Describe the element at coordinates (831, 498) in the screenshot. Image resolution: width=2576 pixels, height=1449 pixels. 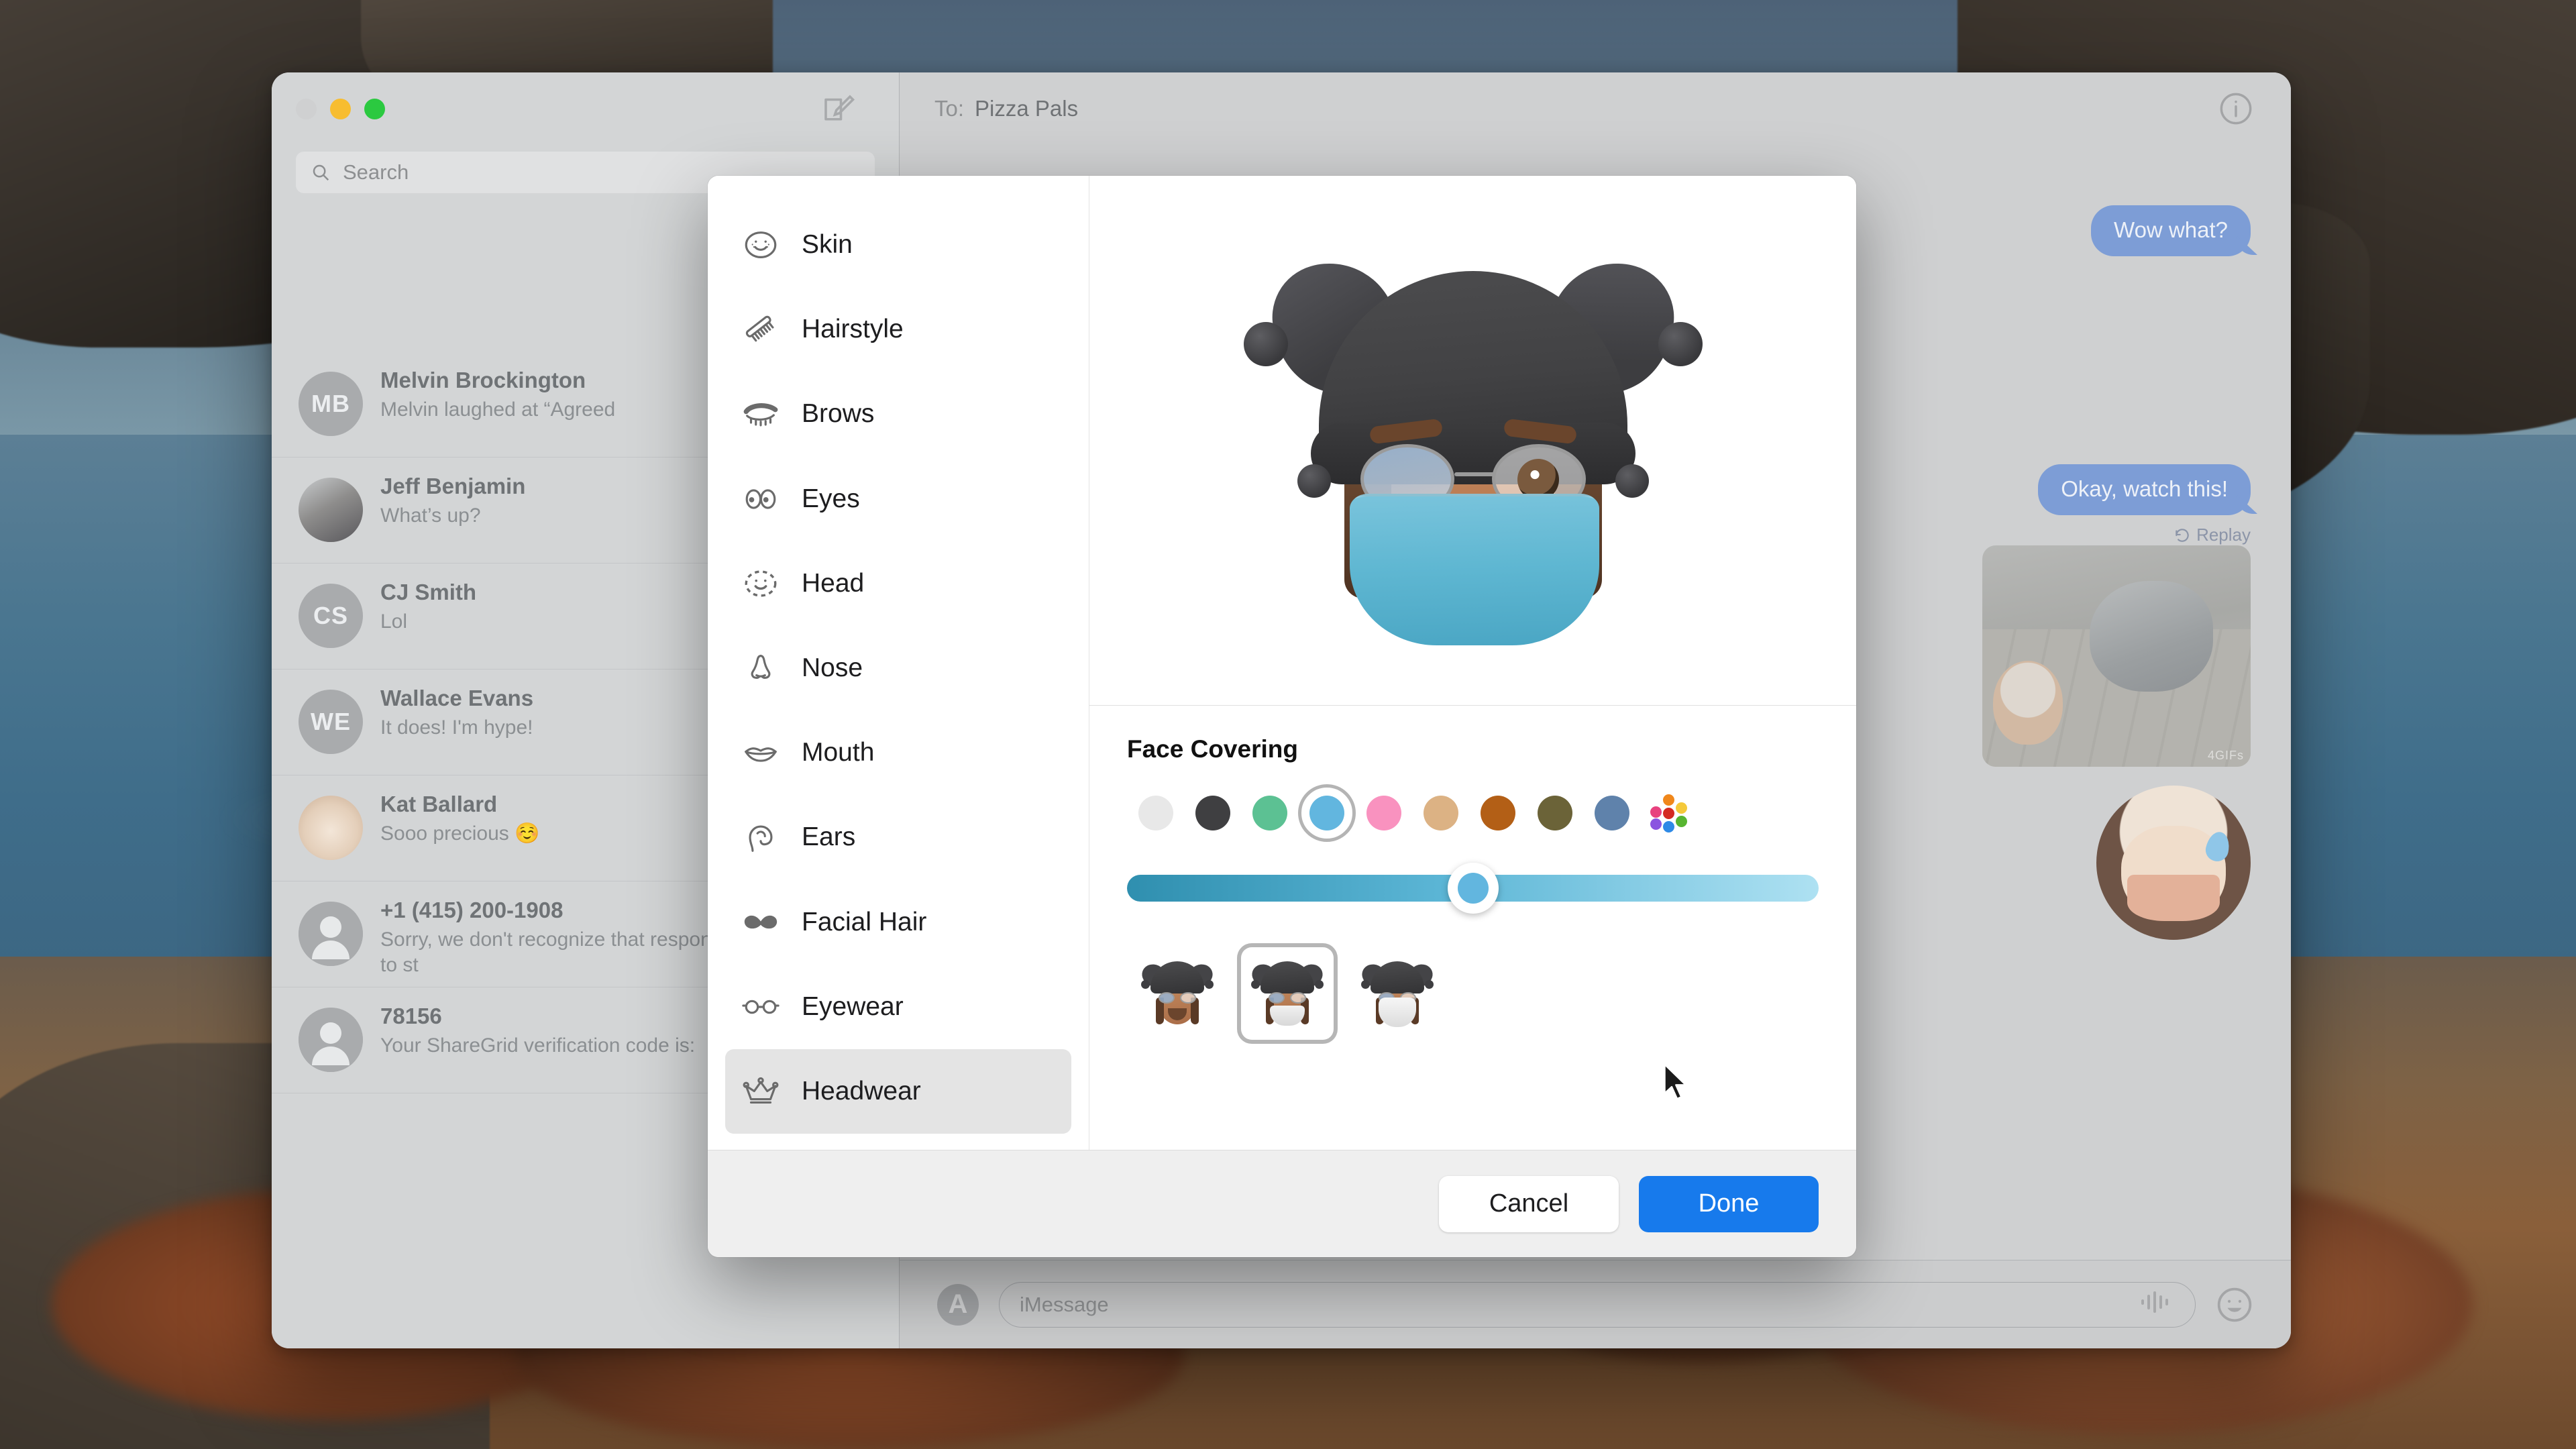
I see `category-label: Eyes` at that location.